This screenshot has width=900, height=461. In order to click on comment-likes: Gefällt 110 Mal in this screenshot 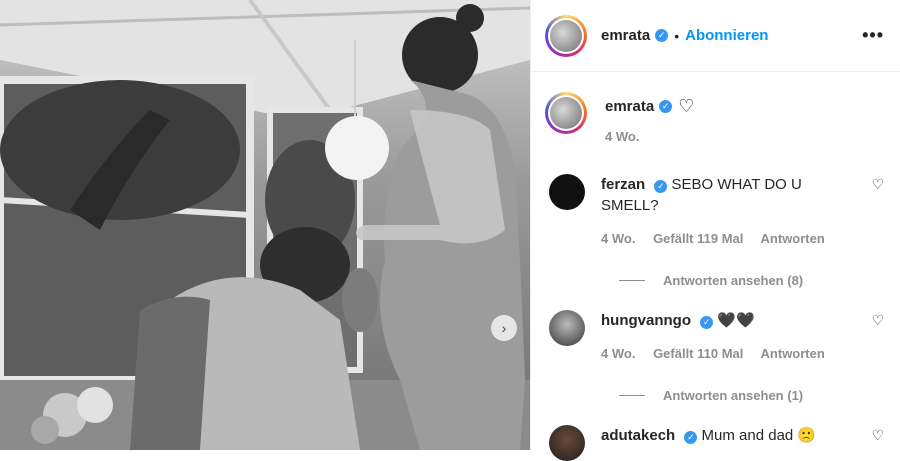, I will do `click(698, 353)`.